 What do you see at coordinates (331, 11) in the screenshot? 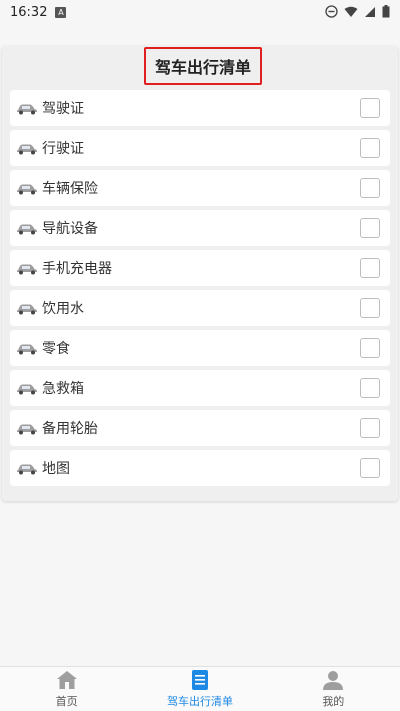
I see `do-not-disturb-icon` at bounding box center [331, 11].